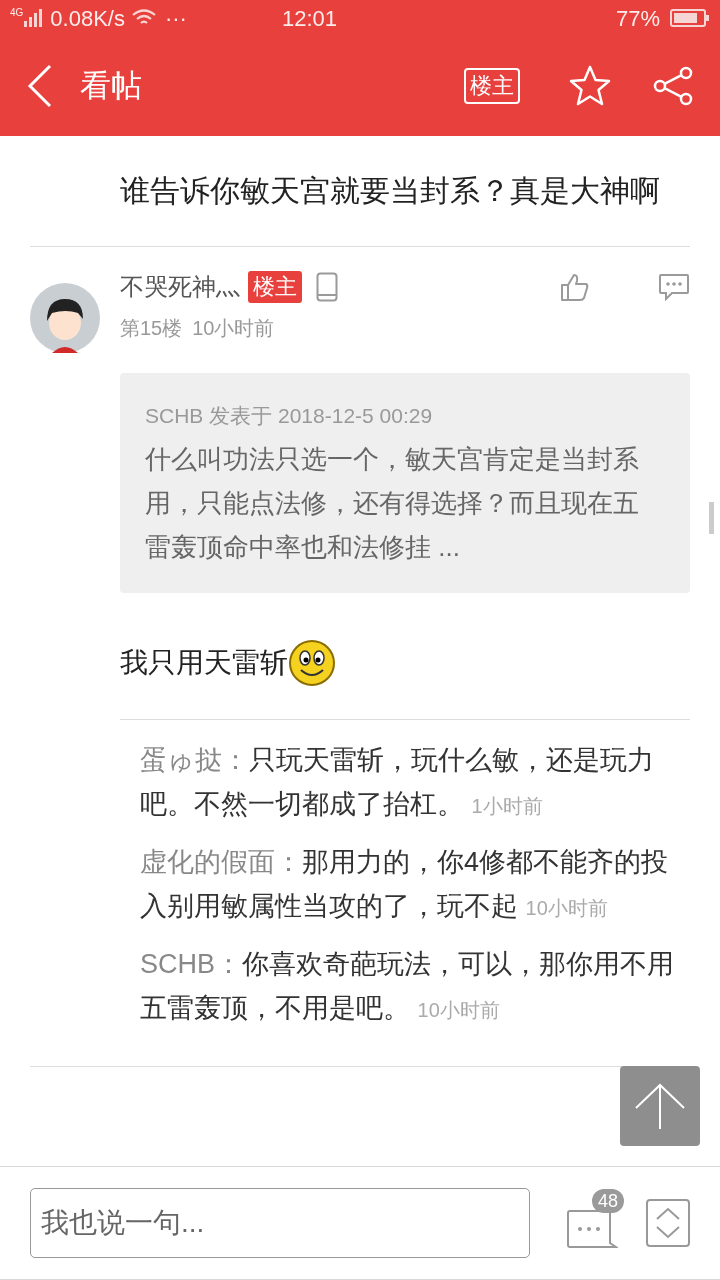 The width and height of the screenshot is (720, 1280). Describe the element at coordinates (17, 12) in the screenshot. I see `network-type: 4G` at that location.